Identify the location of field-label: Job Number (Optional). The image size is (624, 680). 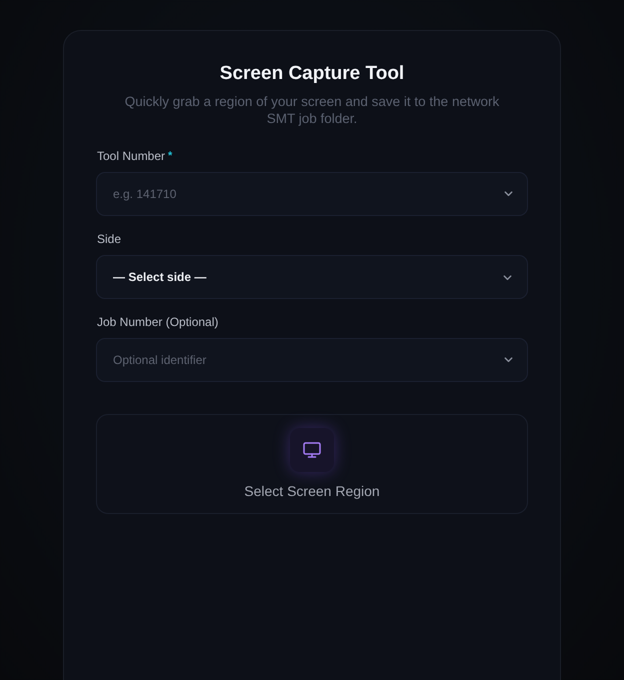
(158, 322).